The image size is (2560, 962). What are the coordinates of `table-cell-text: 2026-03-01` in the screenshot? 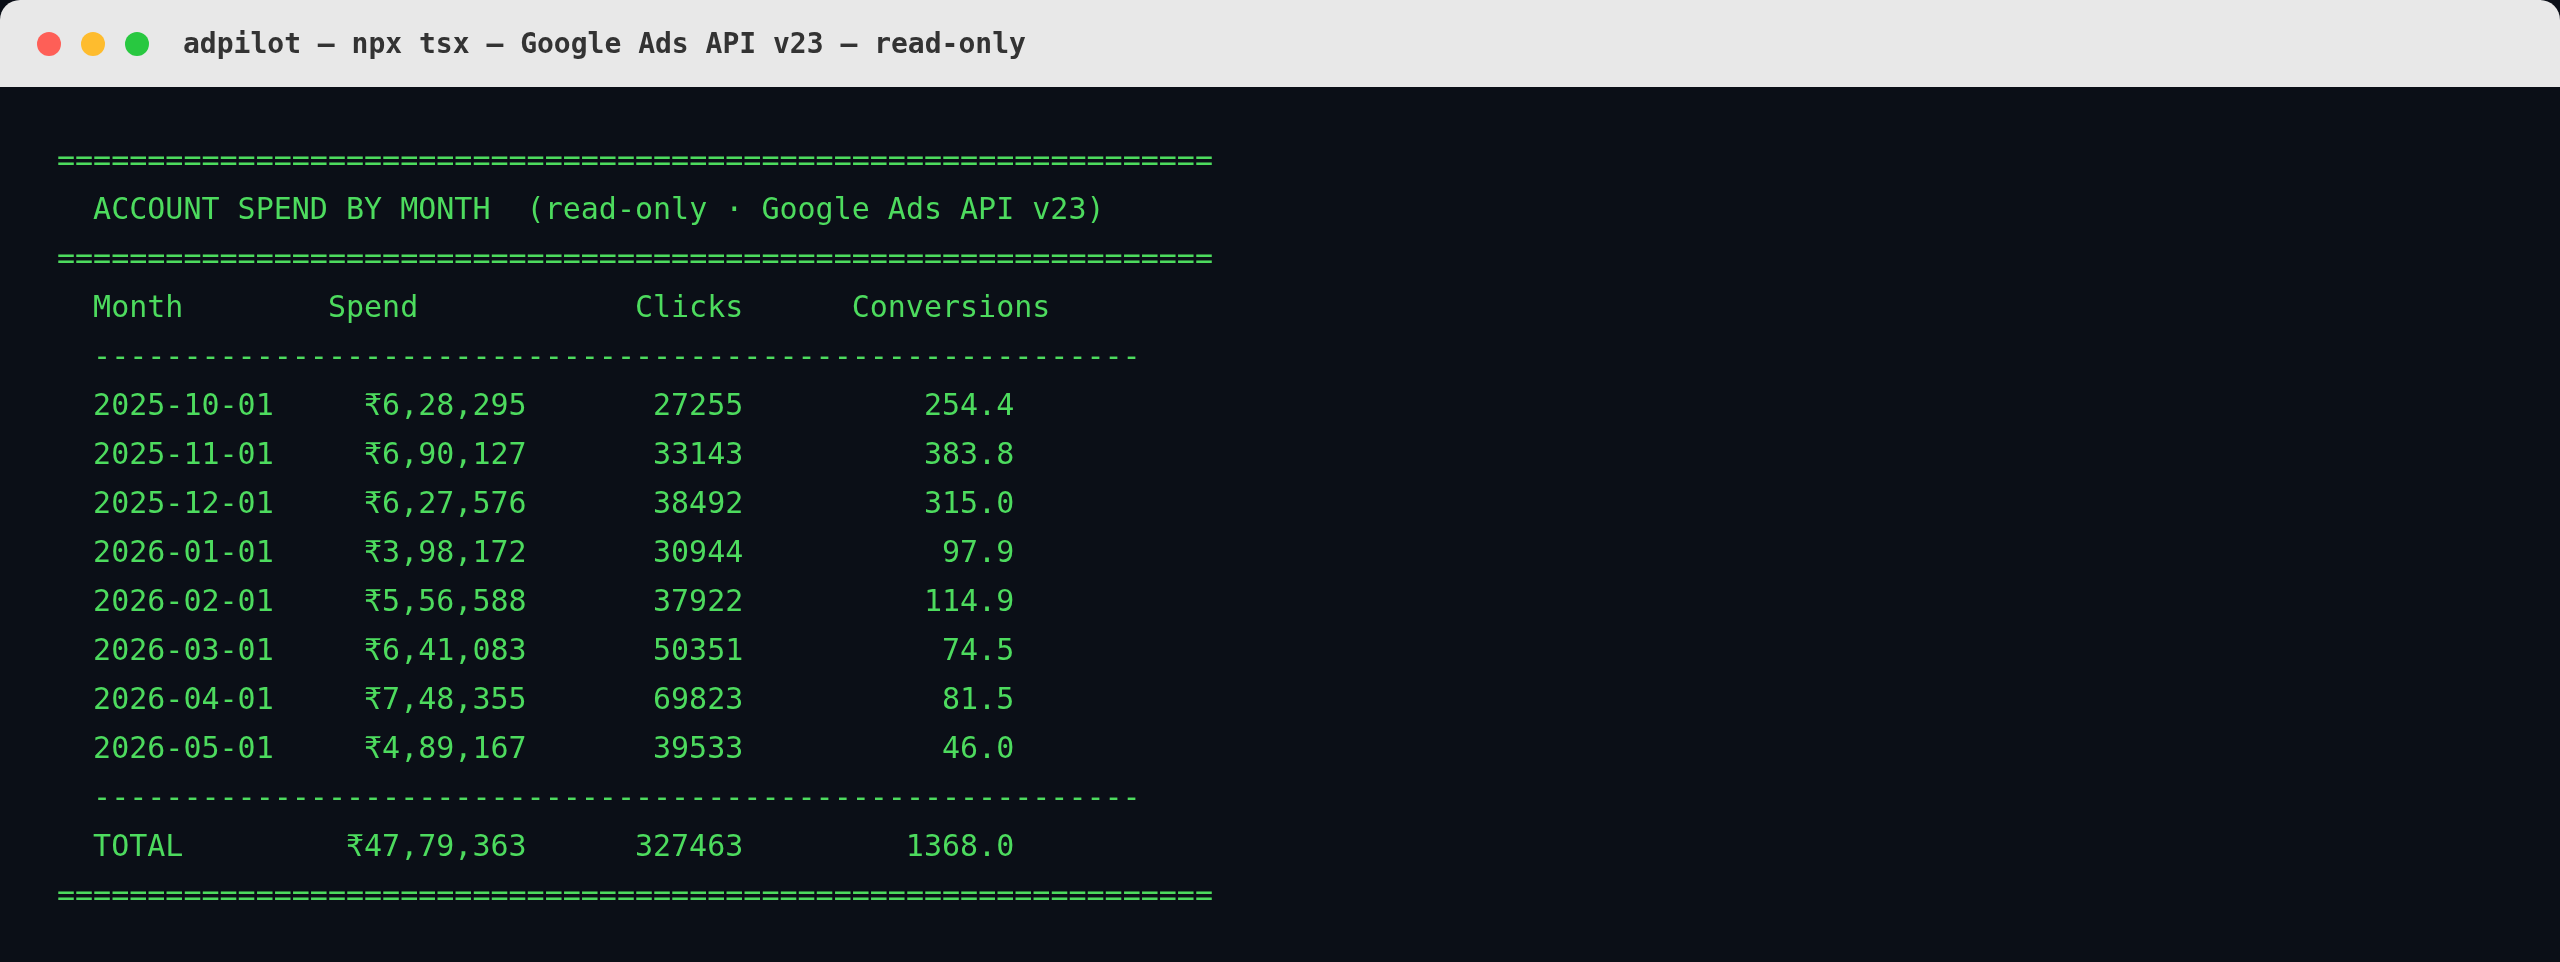 It's located at (183, 650).